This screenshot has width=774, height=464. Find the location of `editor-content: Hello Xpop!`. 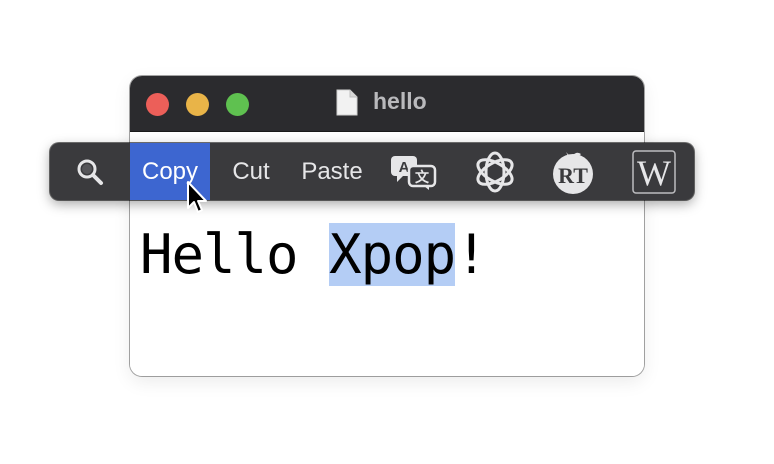

editor-content: Hello Xpop! is located at coordinates (314, 255).